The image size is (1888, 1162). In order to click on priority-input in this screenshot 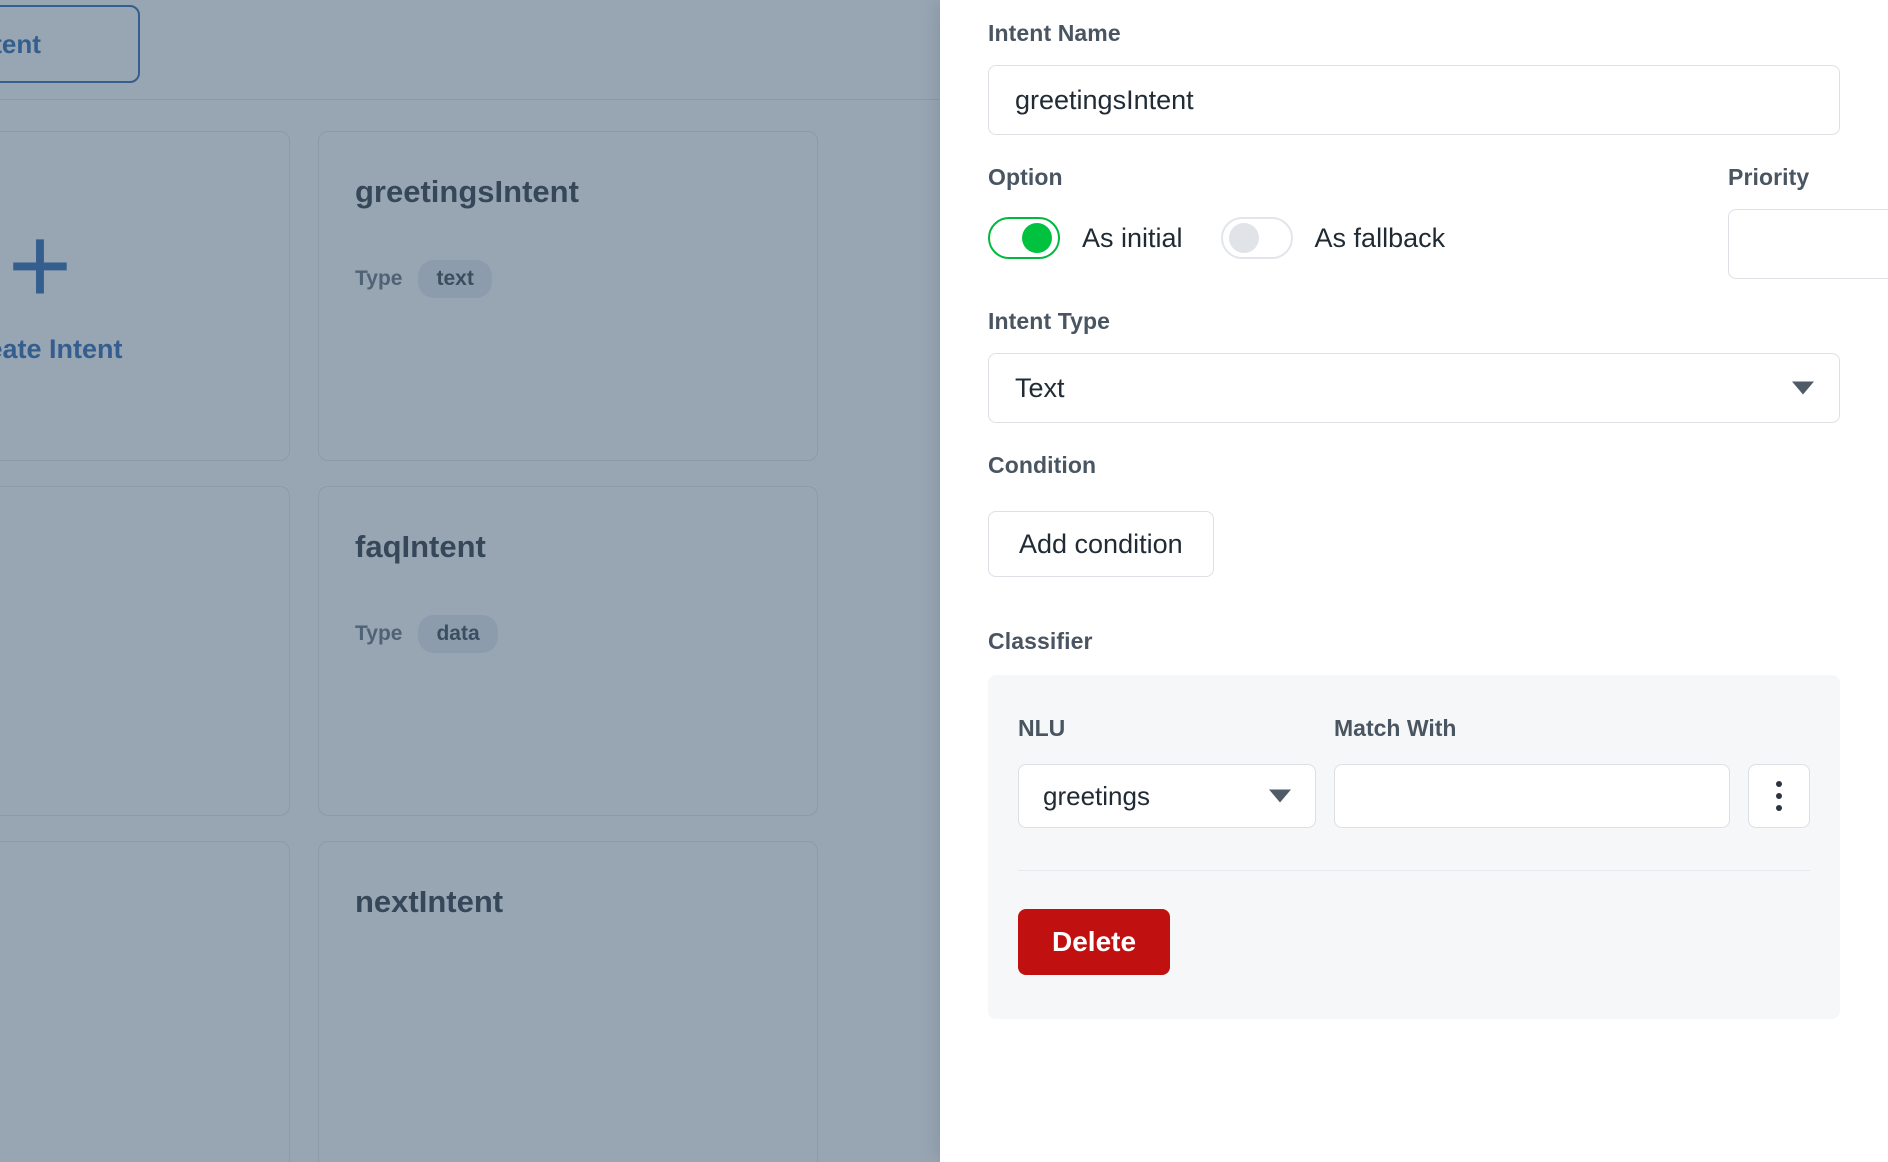, I will do `click(1808, 244)`.